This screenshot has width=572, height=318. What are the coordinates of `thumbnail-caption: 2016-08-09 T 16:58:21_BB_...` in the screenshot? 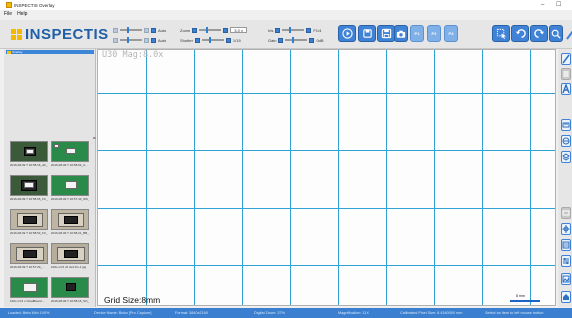 It's located at (70, 233).